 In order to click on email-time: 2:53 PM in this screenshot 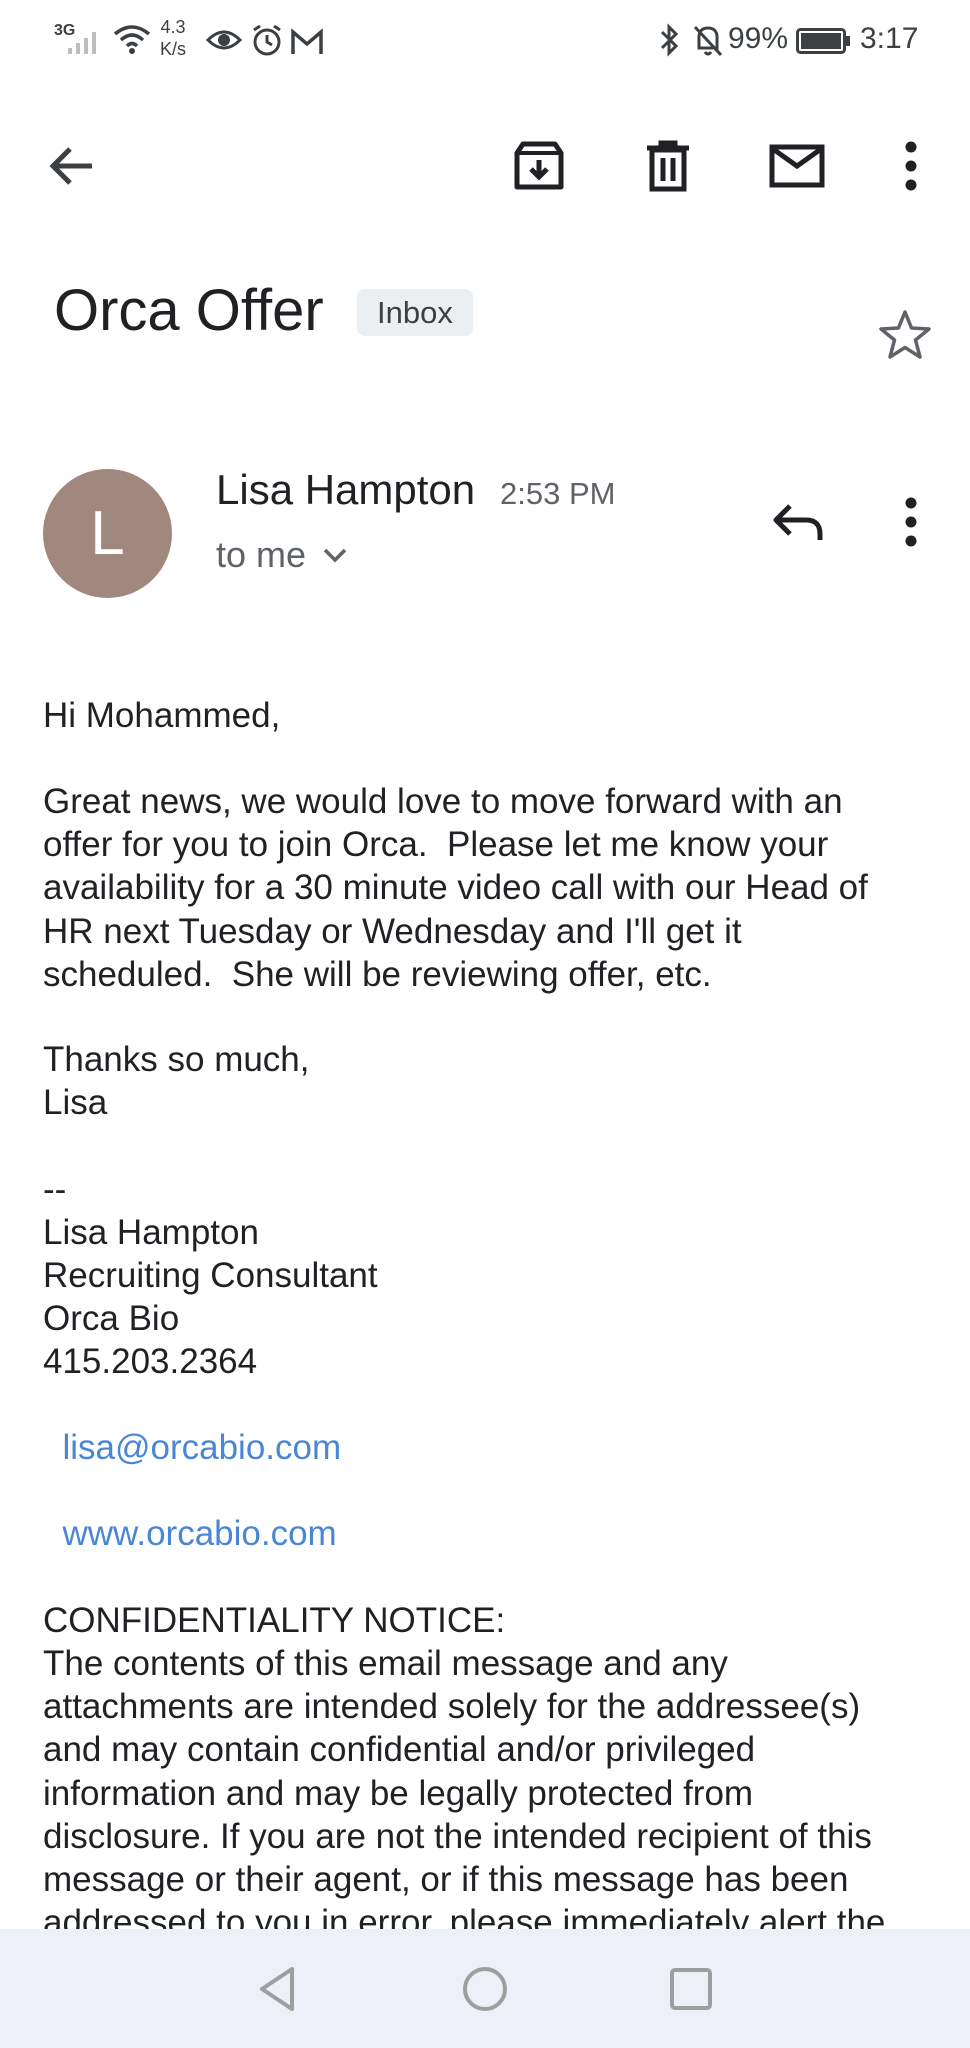, I will do `click(558, 493)`.